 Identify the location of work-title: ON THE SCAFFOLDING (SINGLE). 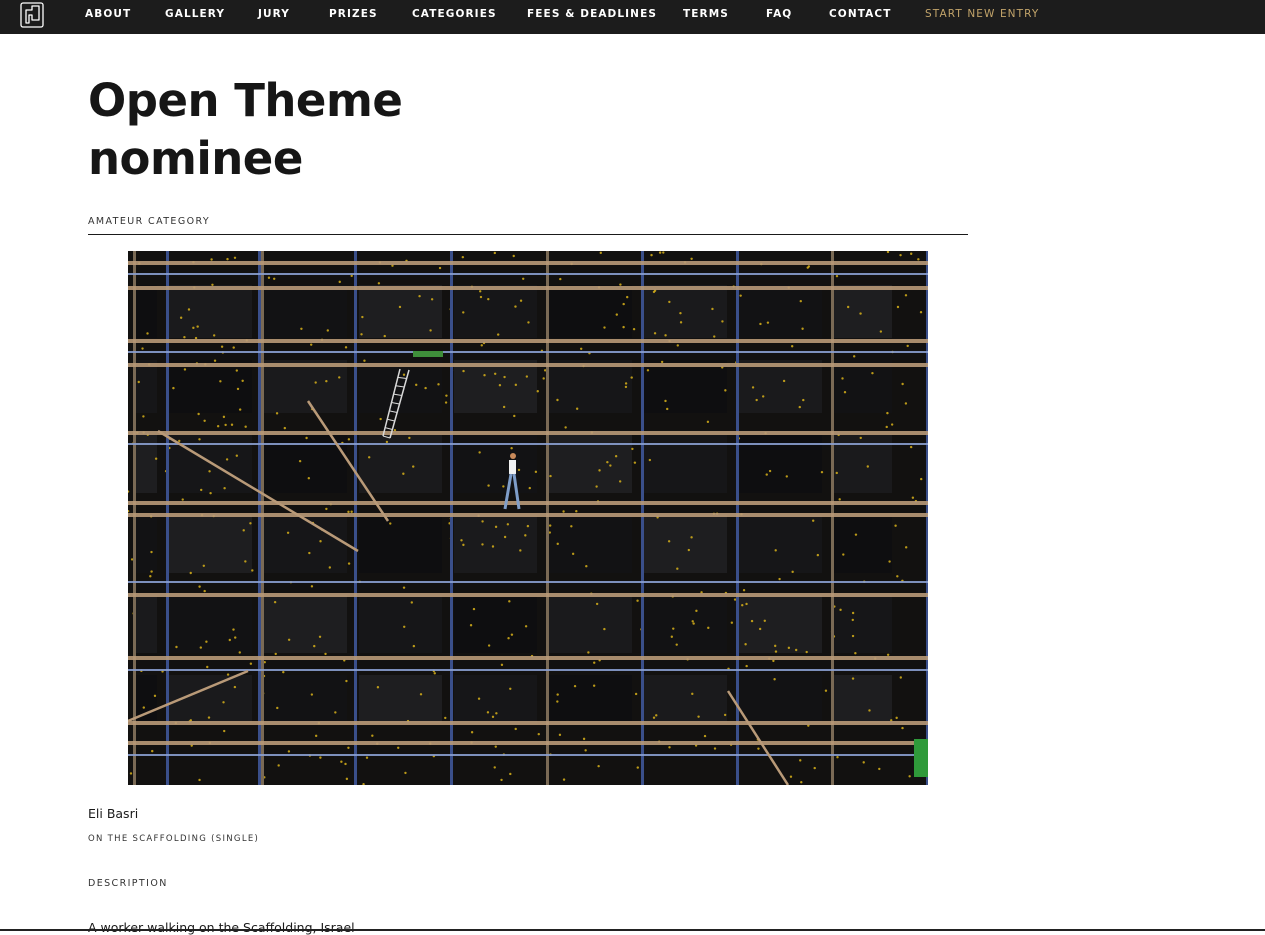
(174, 839).